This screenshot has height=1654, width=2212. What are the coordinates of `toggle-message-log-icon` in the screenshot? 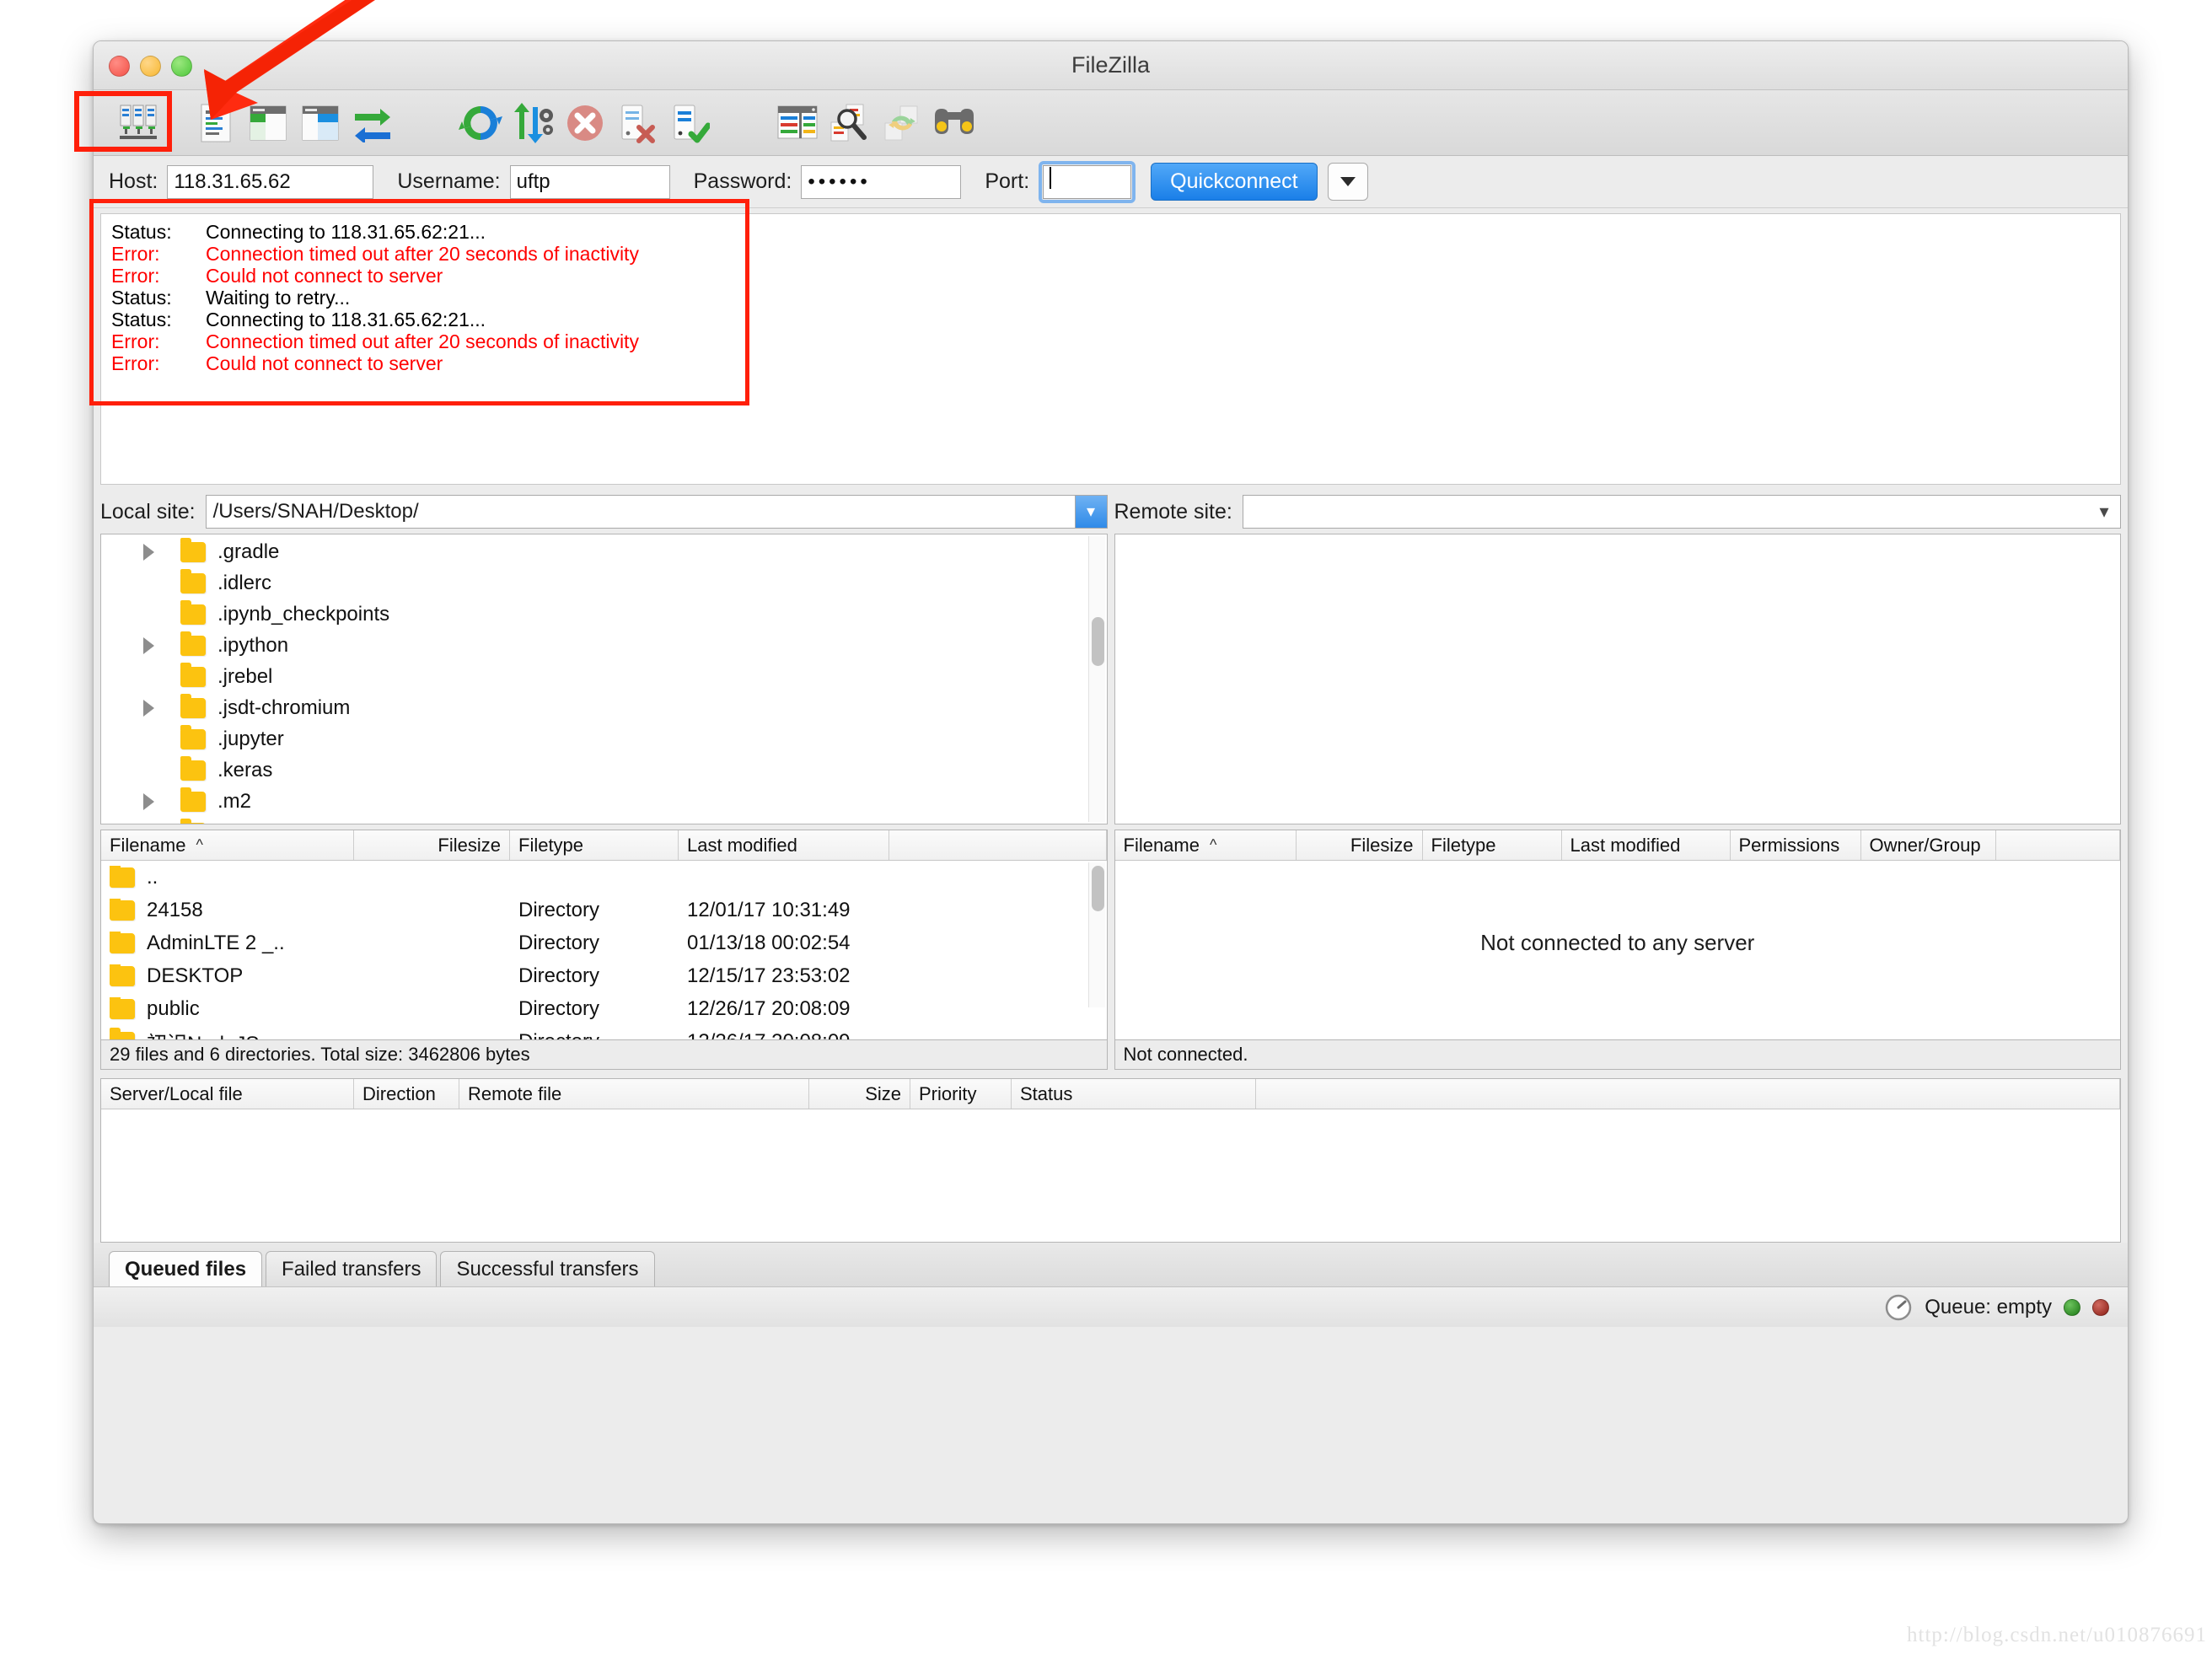 It's located at (216, 123).